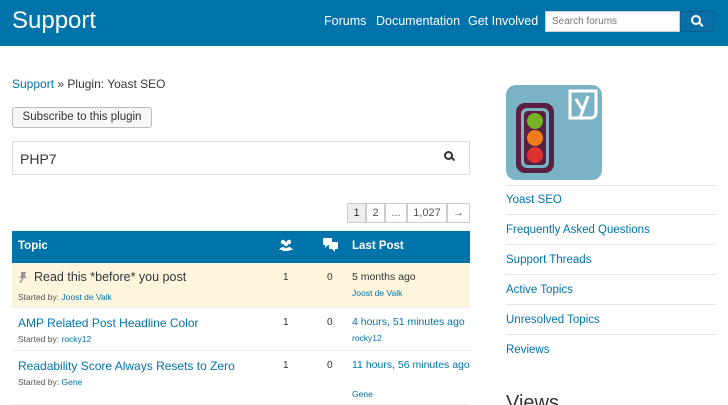 This screenshot has height=405, width=728. I want to click on last-post-column-header: Last Post, so click(378, 246).